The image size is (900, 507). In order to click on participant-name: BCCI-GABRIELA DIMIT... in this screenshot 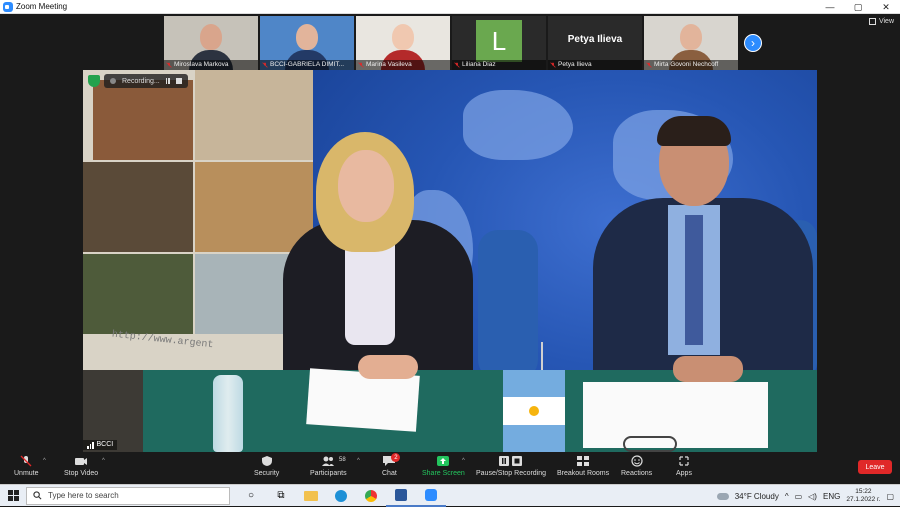, I will do `click(307, 65)`.